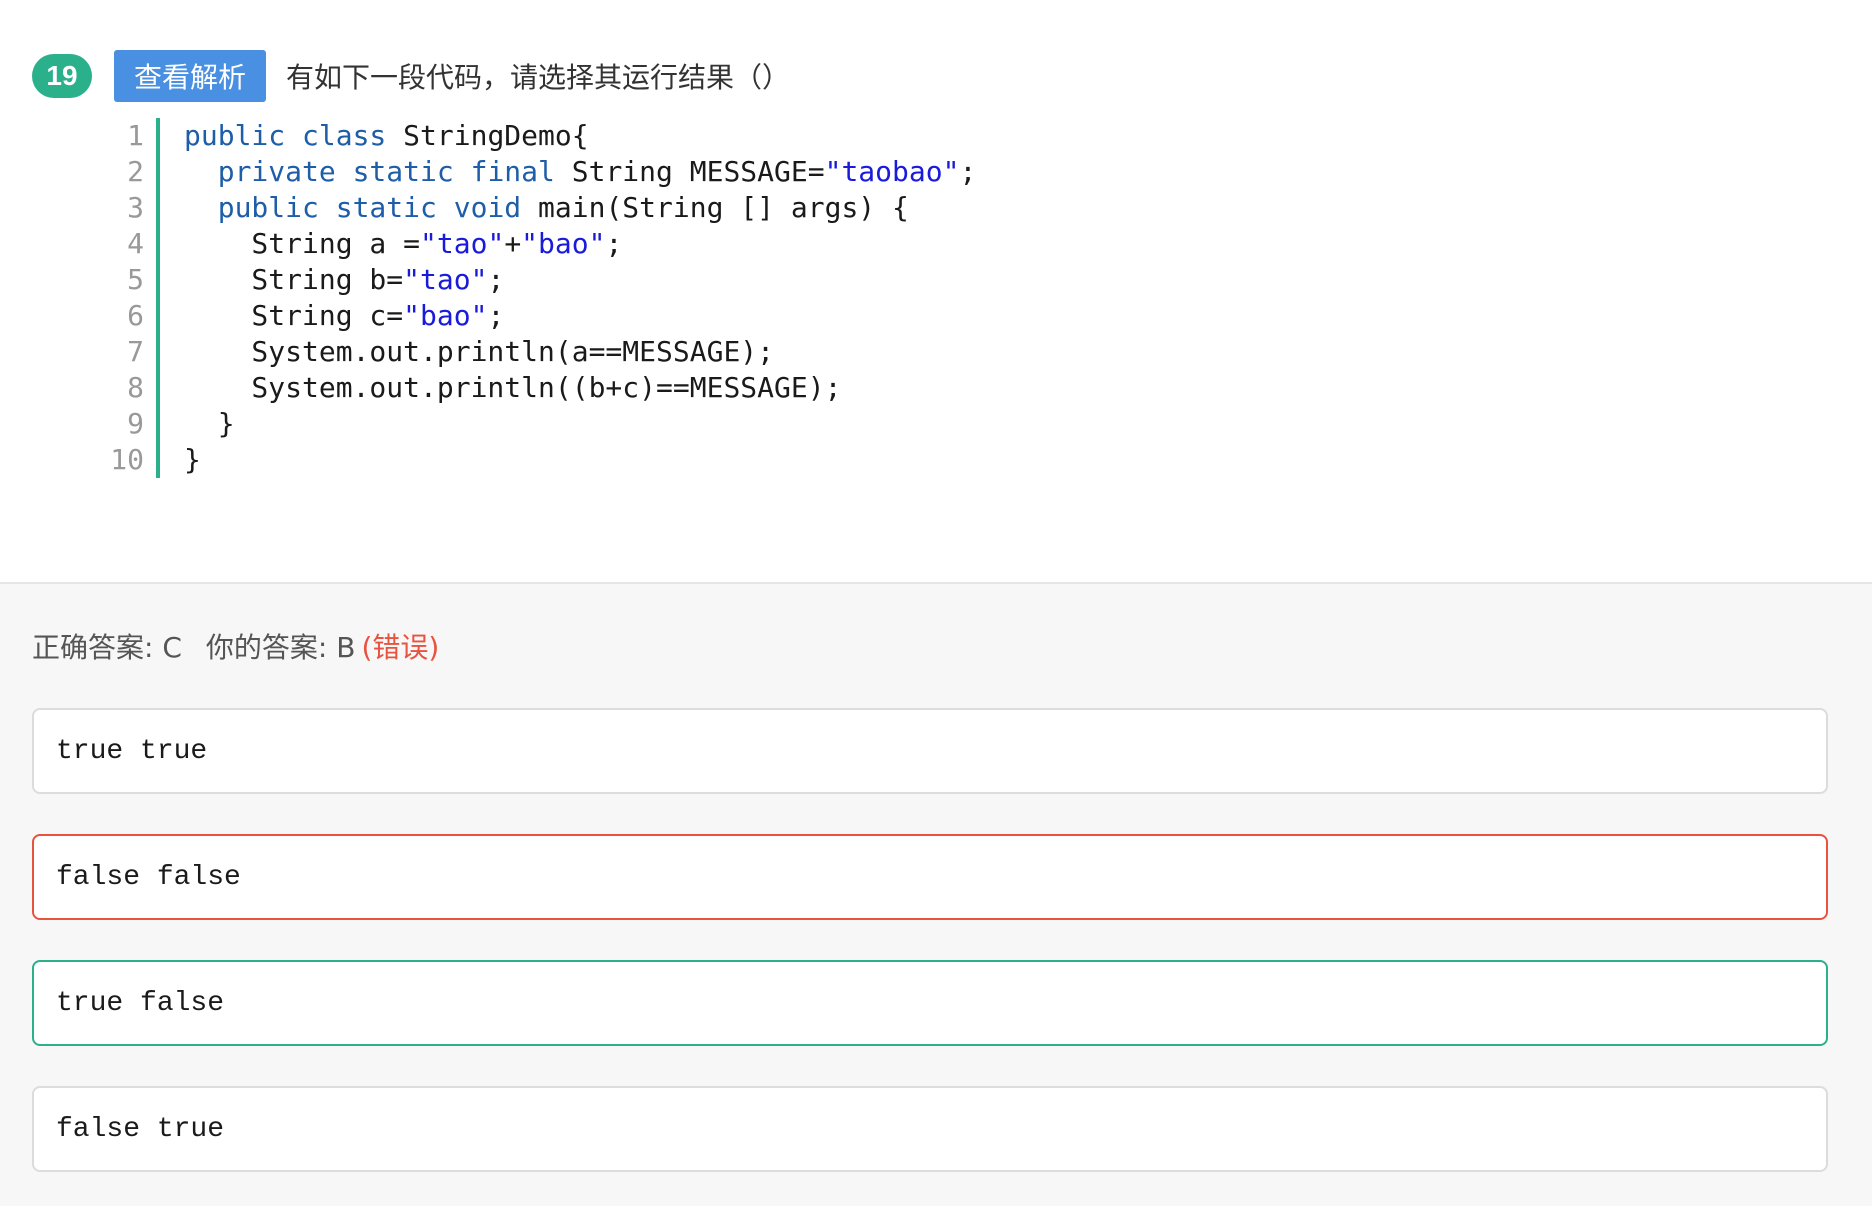 This screenshot has height=1206, width=1872. What do you see at coordinates (344, 315) in the screenshot?
I see `code-text: String c="bao";` at bounding box center [344, 315].